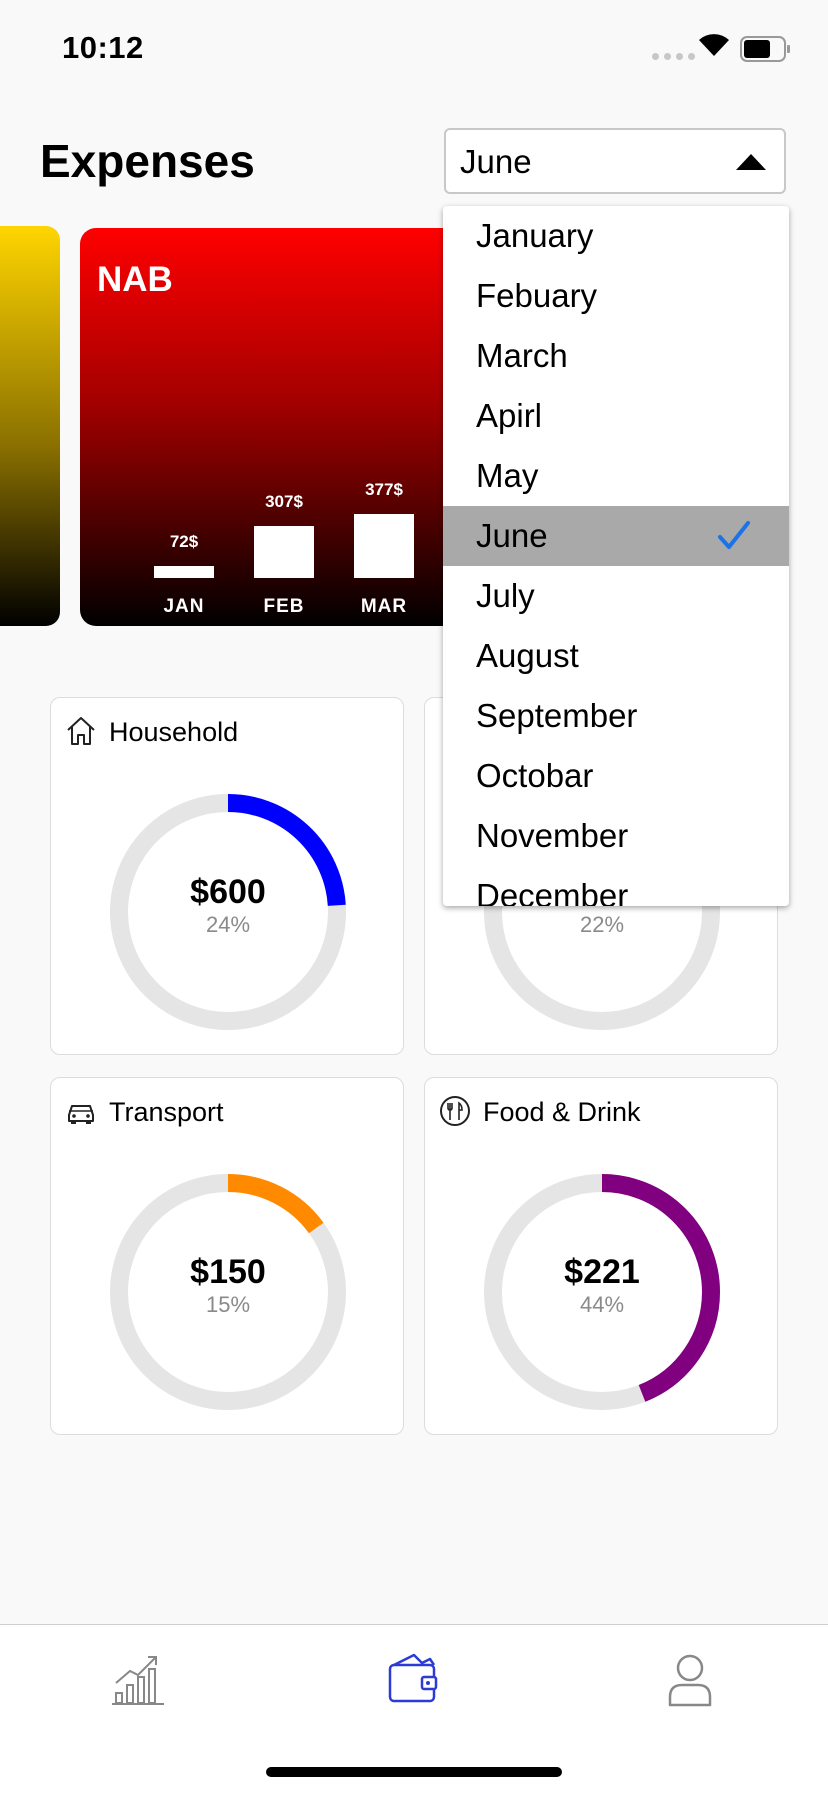 The width and height of the screenshot is (828, 1793). Describe the element at coordinates (616, 716) in the screenshot. I see `month-option-september: September` at that location.